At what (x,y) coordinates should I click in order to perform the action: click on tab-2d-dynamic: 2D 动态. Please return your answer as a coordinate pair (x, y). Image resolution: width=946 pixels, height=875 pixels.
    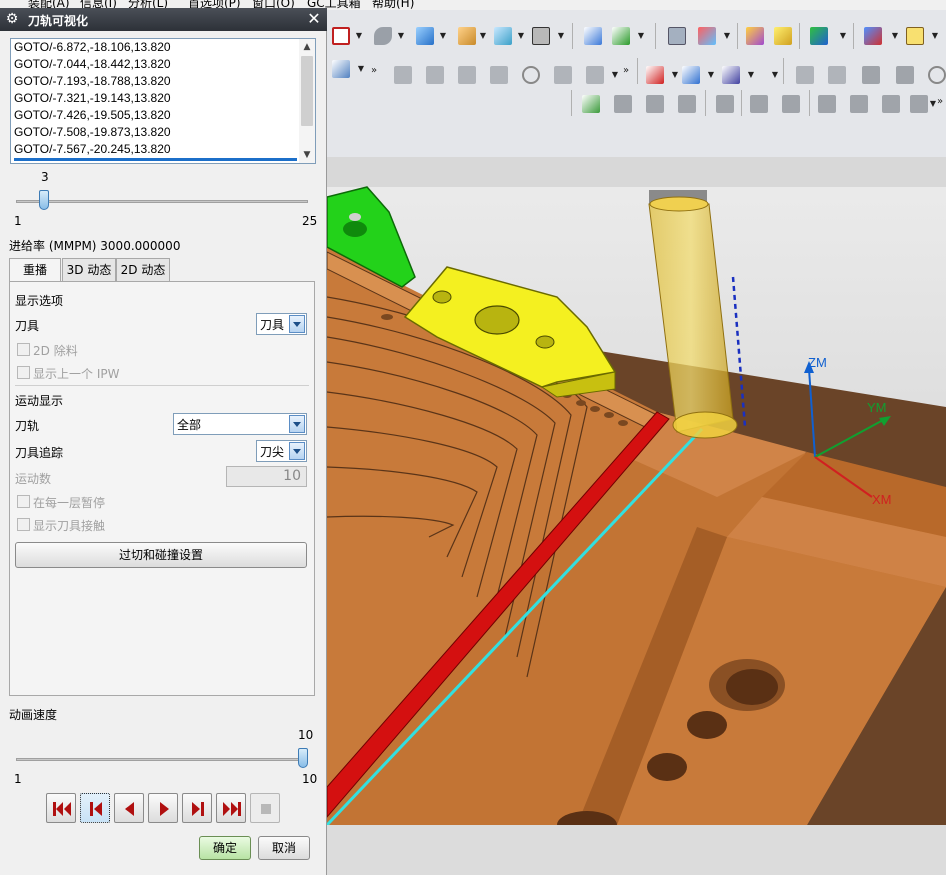
    Looking at the image, I should click on (143, 270).